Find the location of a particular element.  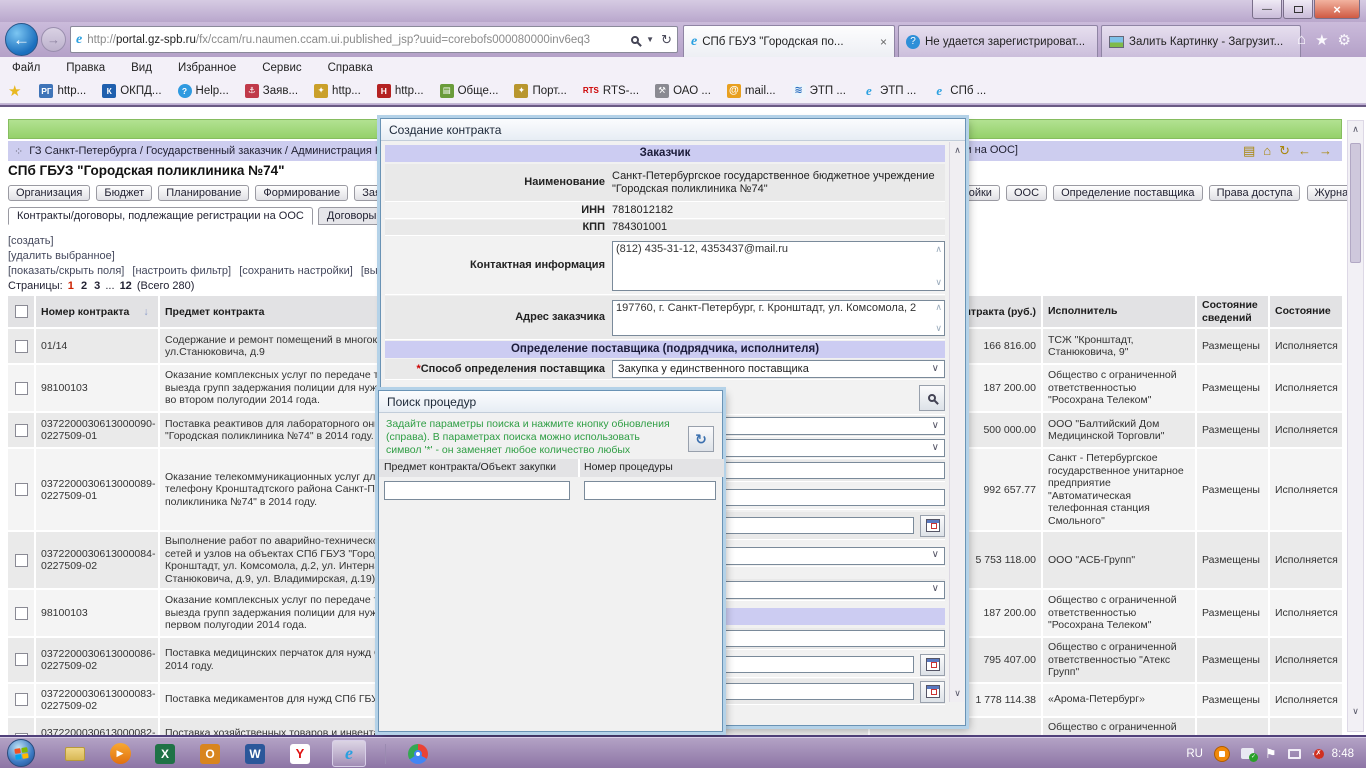

tab-access-rights: Права доступа is located at coordinates (1254, 193).